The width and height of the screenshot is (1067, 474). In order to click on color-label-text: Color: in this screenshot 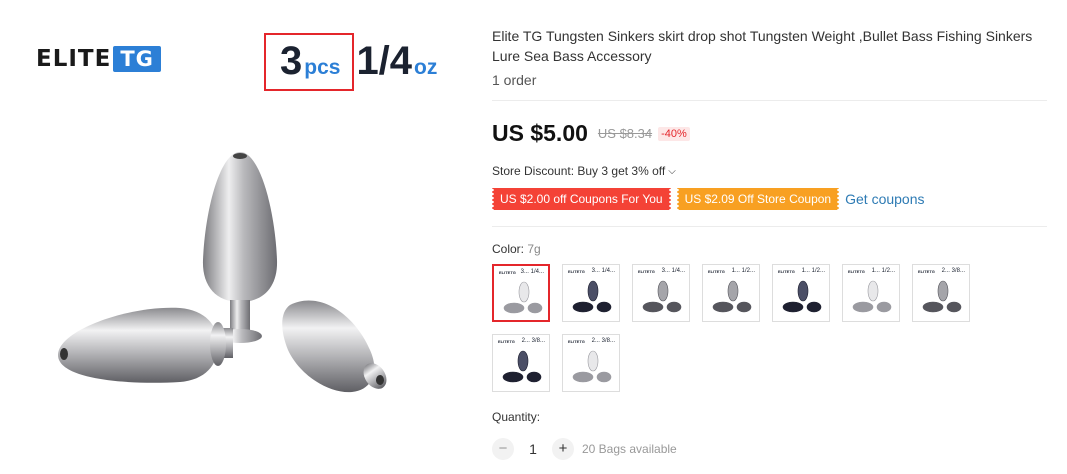, I will do `click(510, 249)`.